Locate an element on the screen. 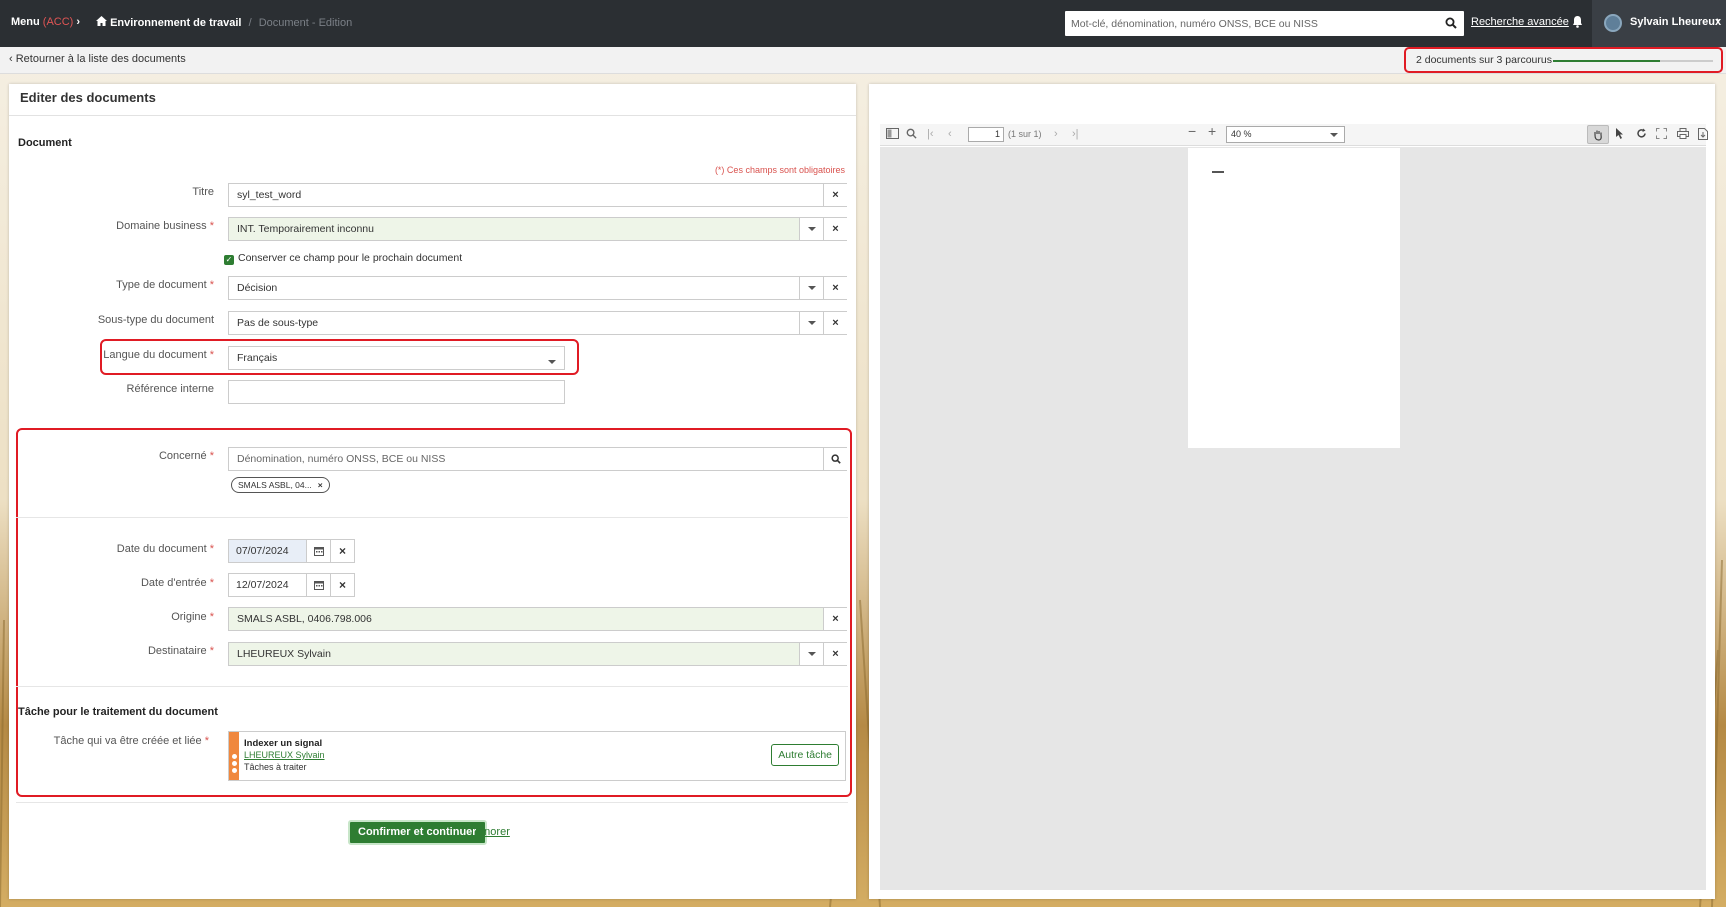  zoom-select: 40 % is located at coordinates (1285, 134).